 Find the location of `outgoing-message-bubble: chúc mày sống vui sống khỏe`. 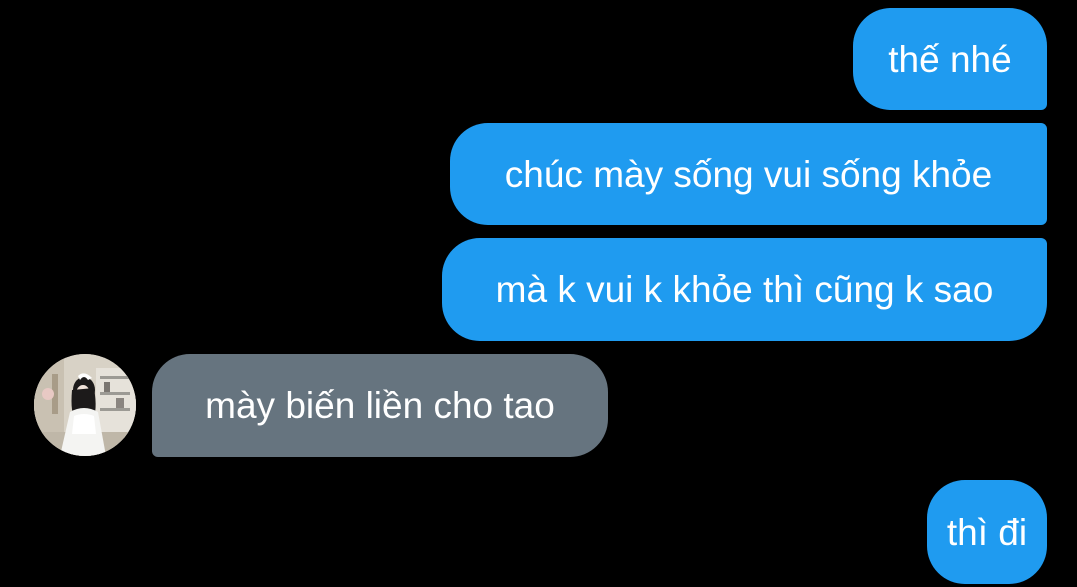

outgoing-message-bubble: chúc mày sống vui sống khỏe is located at coordinates (748, 174).